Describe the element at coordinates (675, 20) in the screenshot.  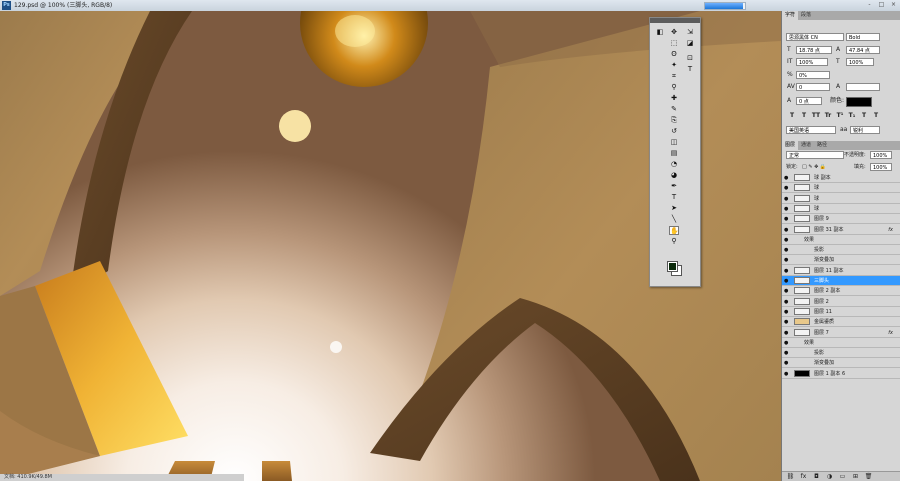
I see `tools-panel-header` at that location.